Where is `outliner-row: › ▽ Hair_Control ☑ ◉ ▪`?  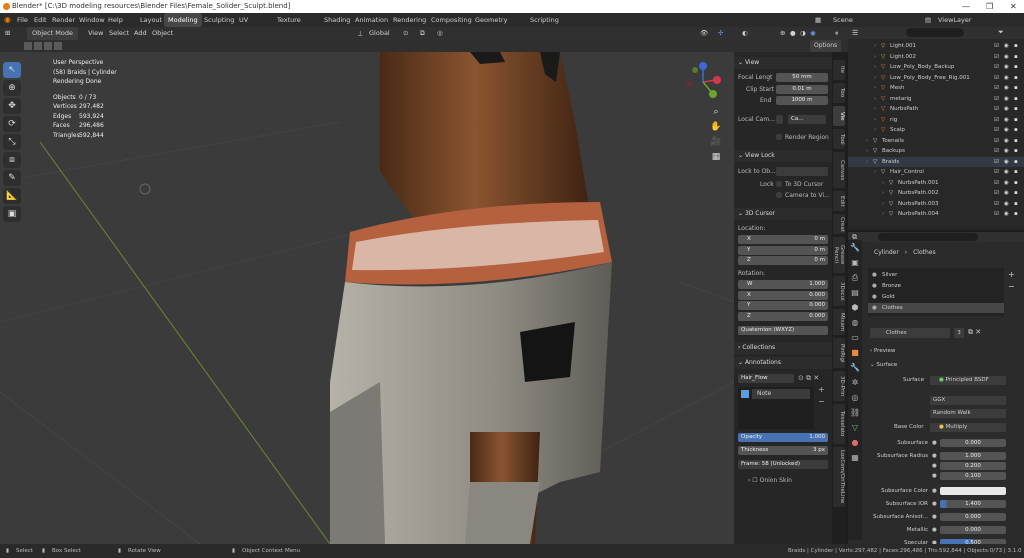 outliner-row: › ▽ Hair_Control ☑ ◉ ▪ is located at coordinates (936, 172).